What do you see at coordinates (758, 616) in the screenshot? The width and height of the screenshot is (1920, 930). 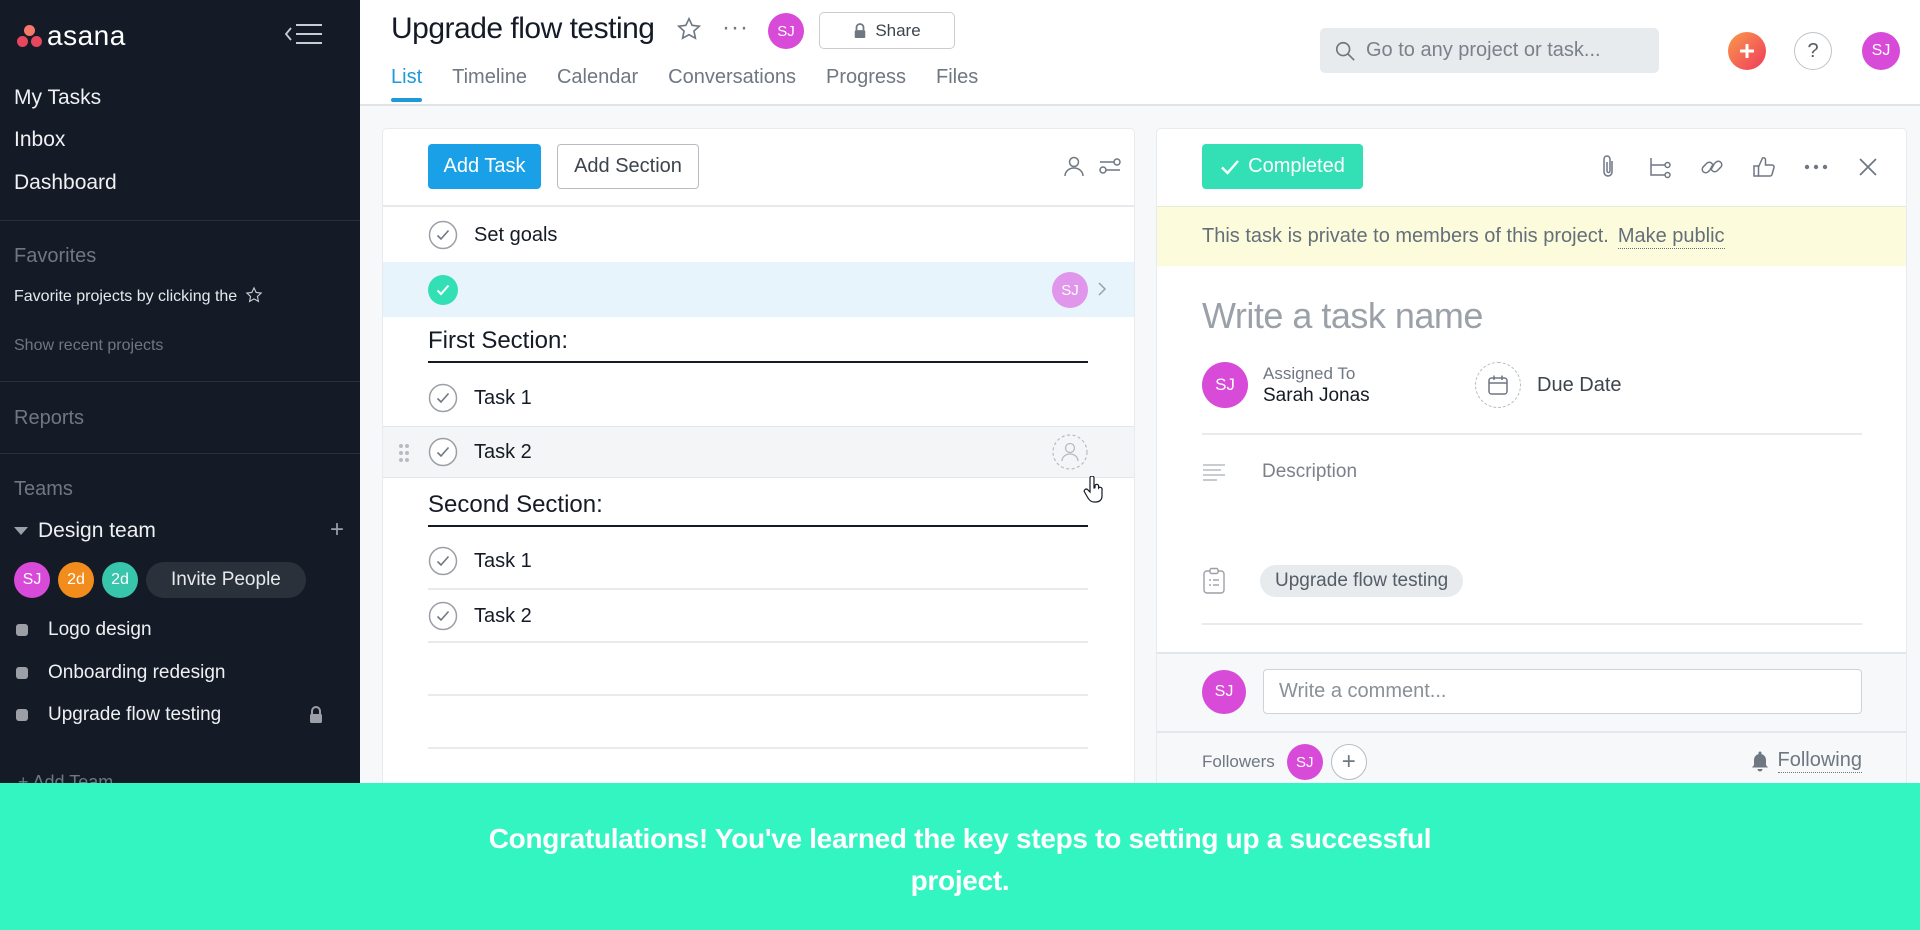 I see `task-row: Task 2` at bounding box center [758, 616].